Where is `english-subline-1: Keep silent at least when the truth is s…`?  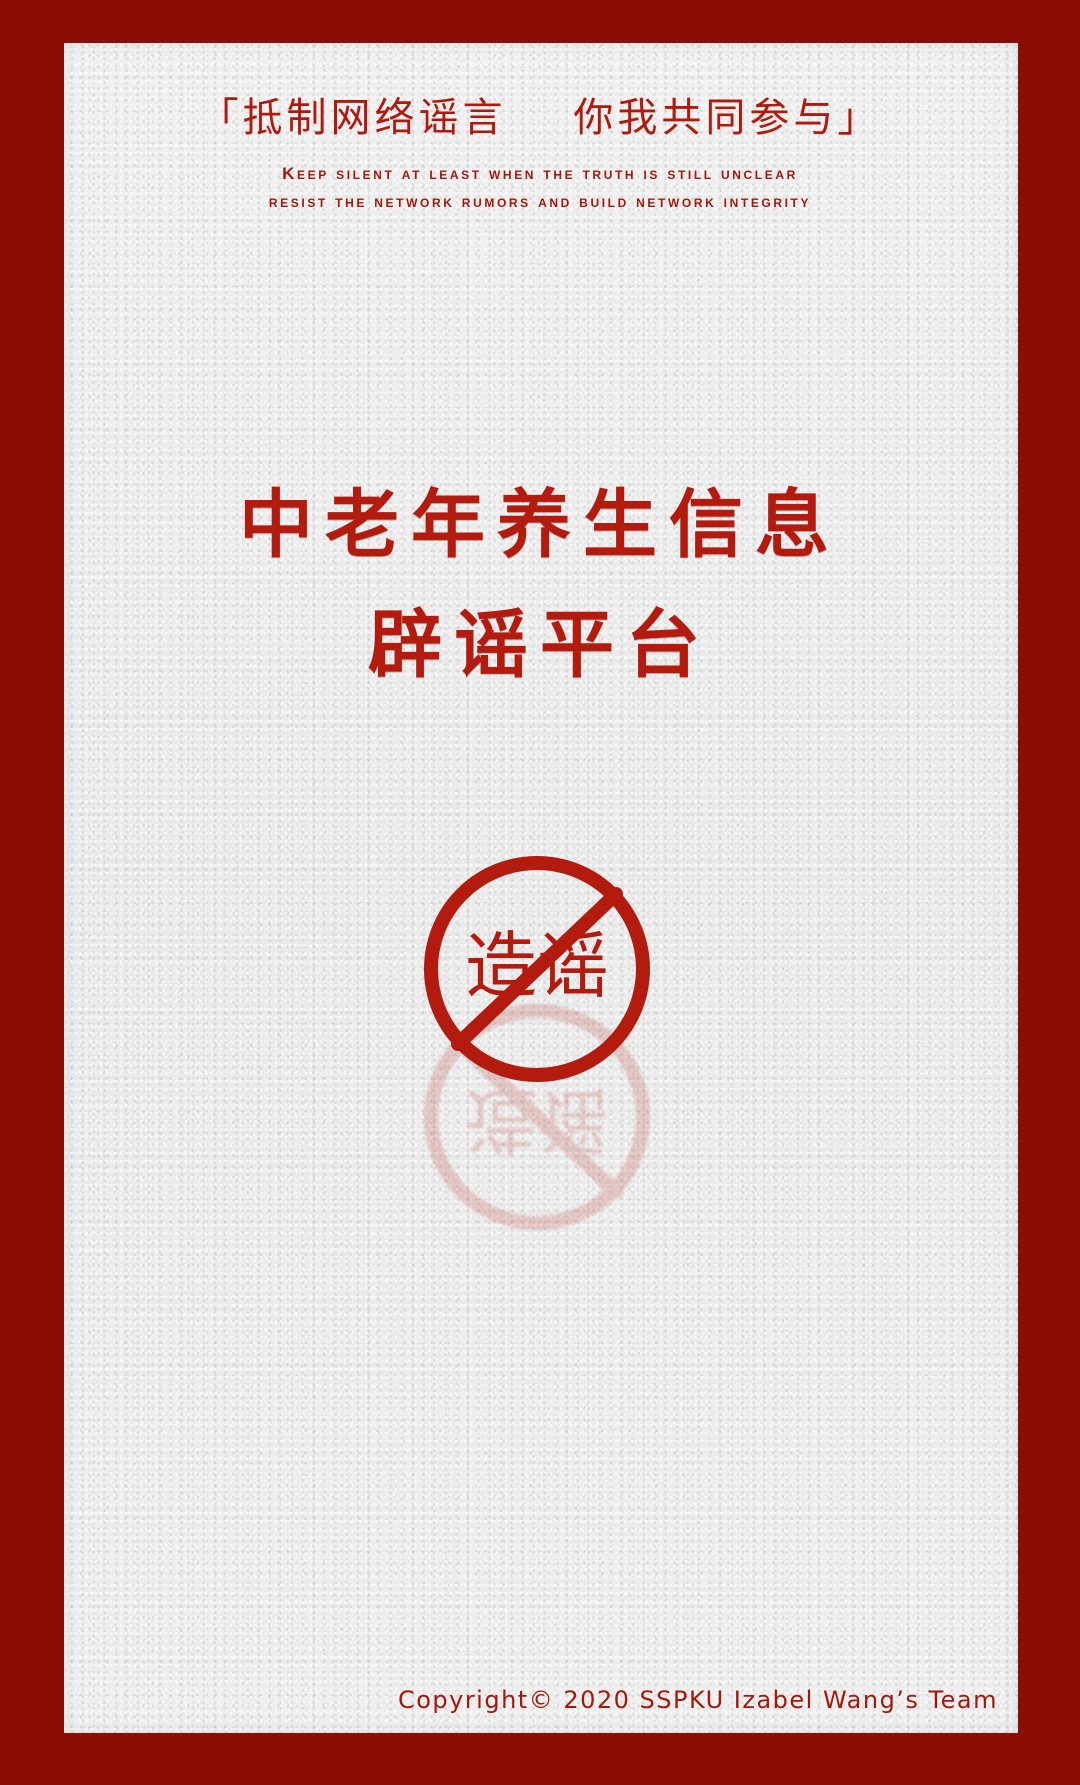 english-subline-1: Keep silent at least when the truth is s… is located at coordinates (540, 173).